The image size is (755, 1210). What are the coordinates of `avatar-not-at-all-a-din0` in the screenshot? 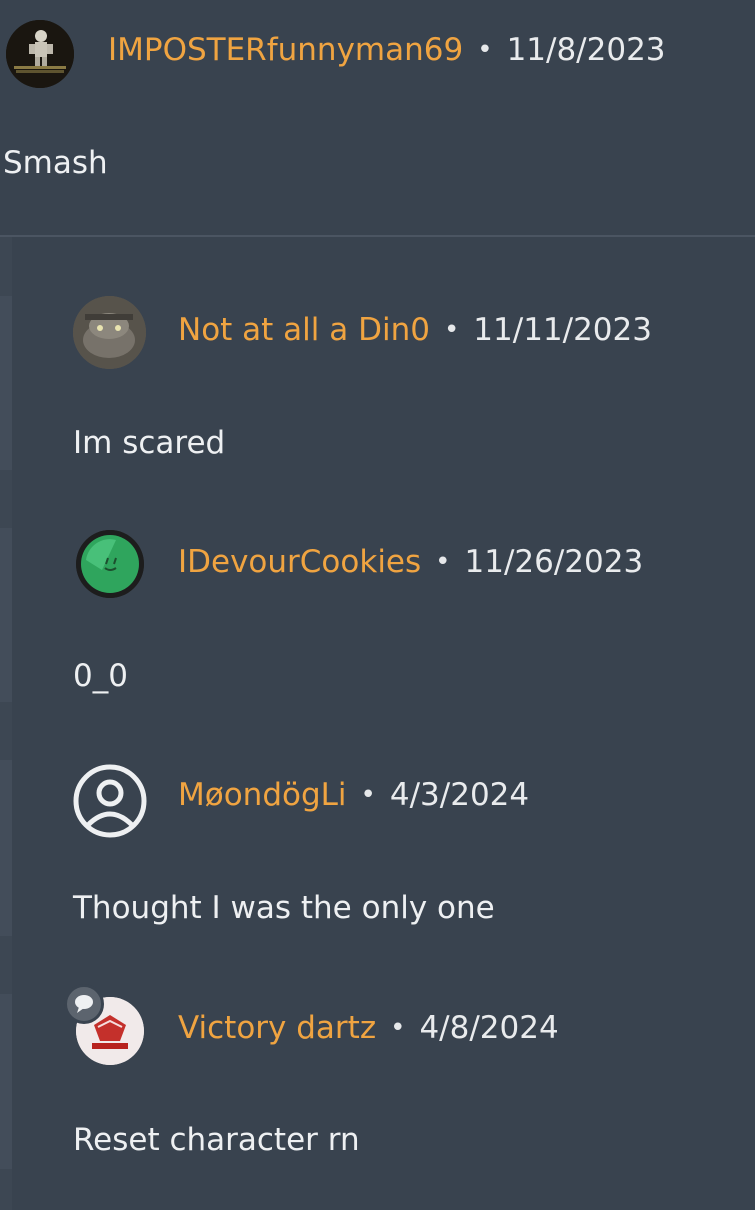 It's located at (109, 332).